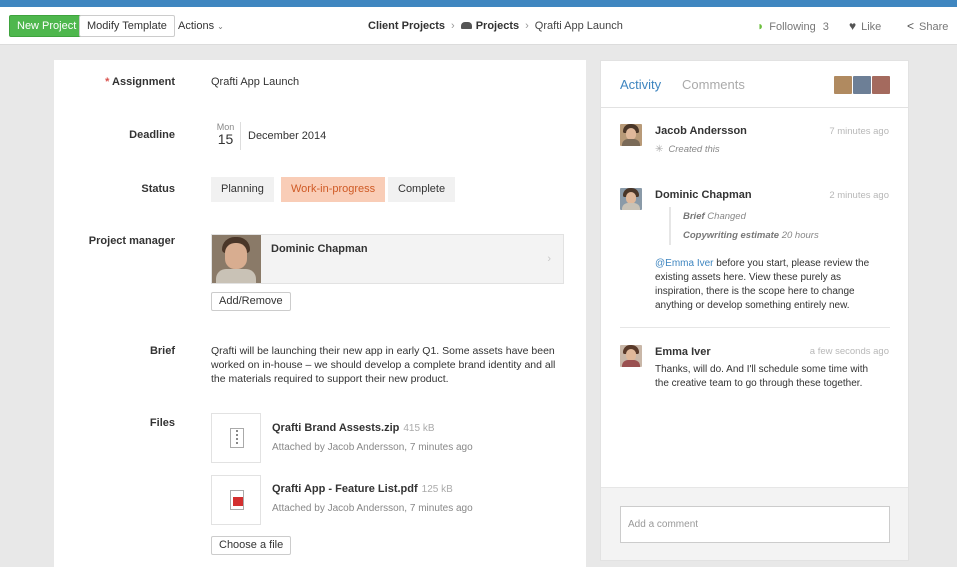  What do you see at coordinates (107, 82) in the screenshot?
I see `required-marker: *` at bounding box center [107, 82].